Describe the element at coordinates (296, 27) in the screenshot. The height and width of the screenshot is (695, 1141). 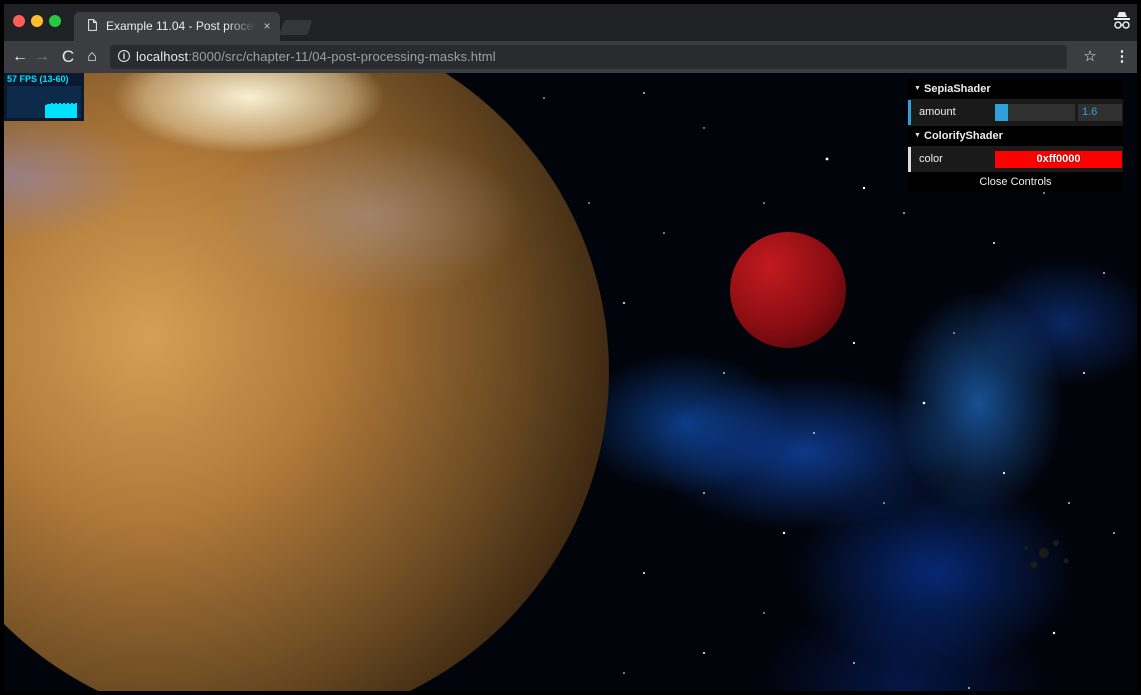
I see `new-tab-button` at that location.